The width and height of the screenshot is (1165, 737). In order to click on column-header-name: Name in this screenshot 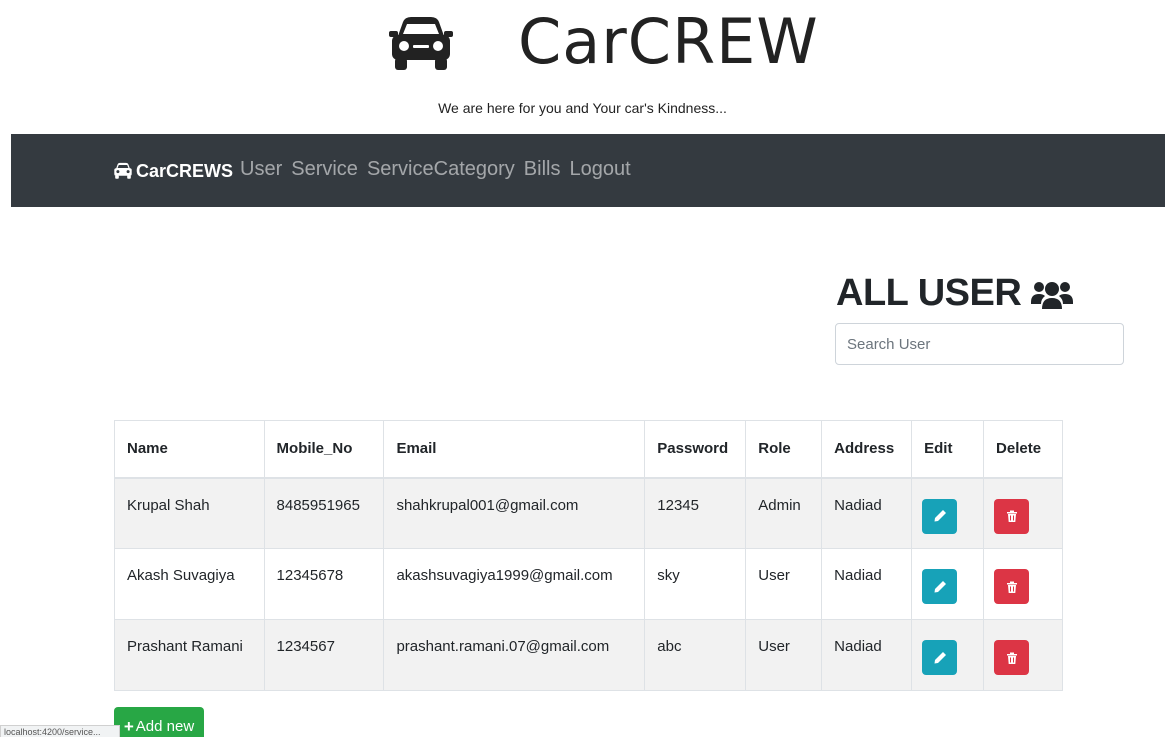, I will do `click(189, 449)`.